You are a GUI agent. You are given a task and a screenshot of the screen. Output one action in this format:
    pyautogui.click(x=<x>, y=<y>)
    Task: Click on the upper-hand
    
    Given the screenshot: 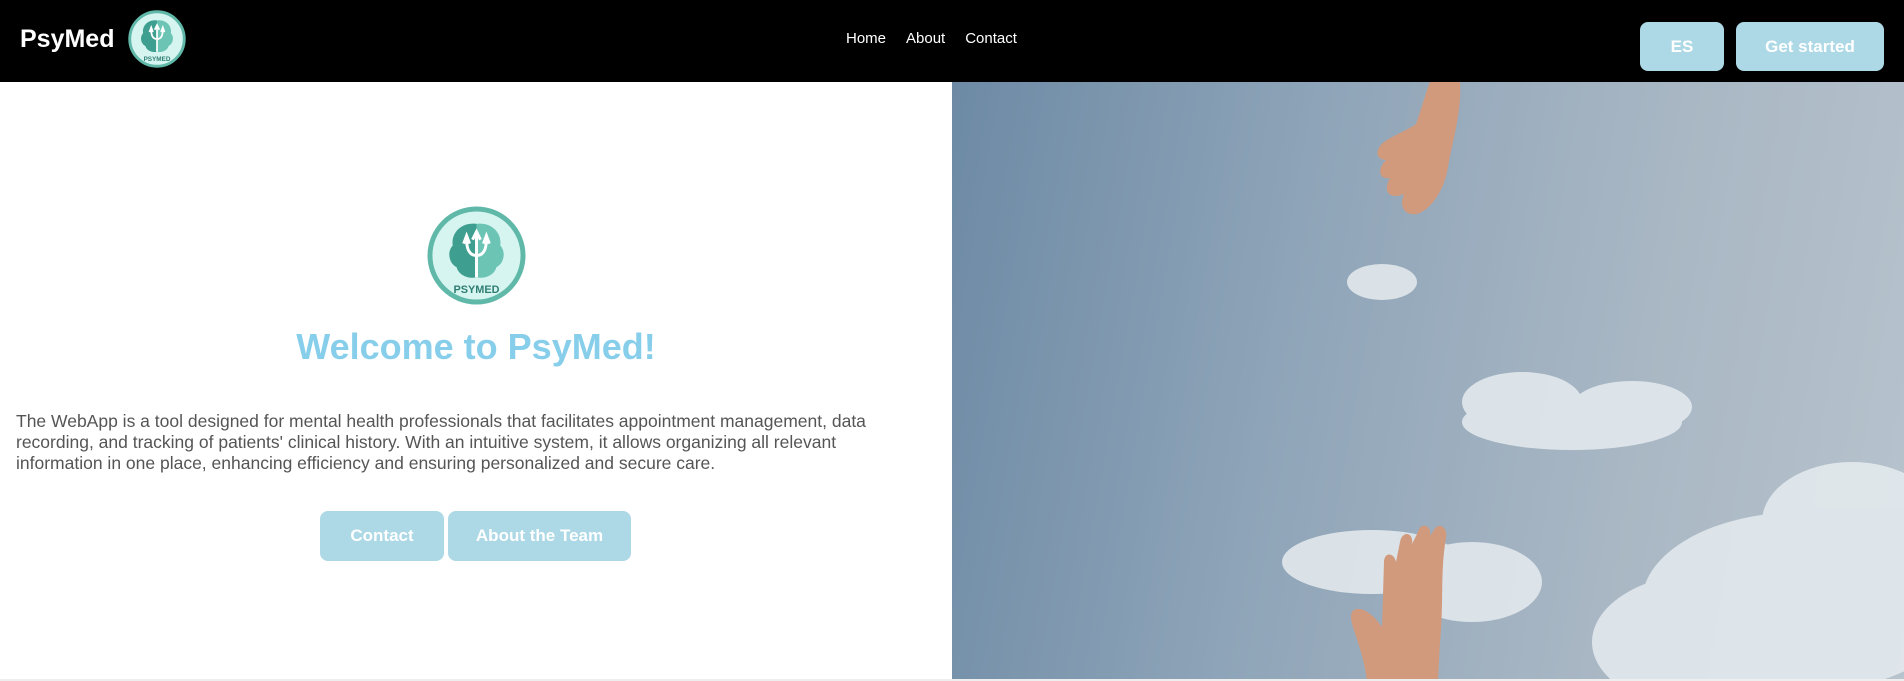 What is the action you would take?
    pyautogui.click(x=1419, y=148)
    